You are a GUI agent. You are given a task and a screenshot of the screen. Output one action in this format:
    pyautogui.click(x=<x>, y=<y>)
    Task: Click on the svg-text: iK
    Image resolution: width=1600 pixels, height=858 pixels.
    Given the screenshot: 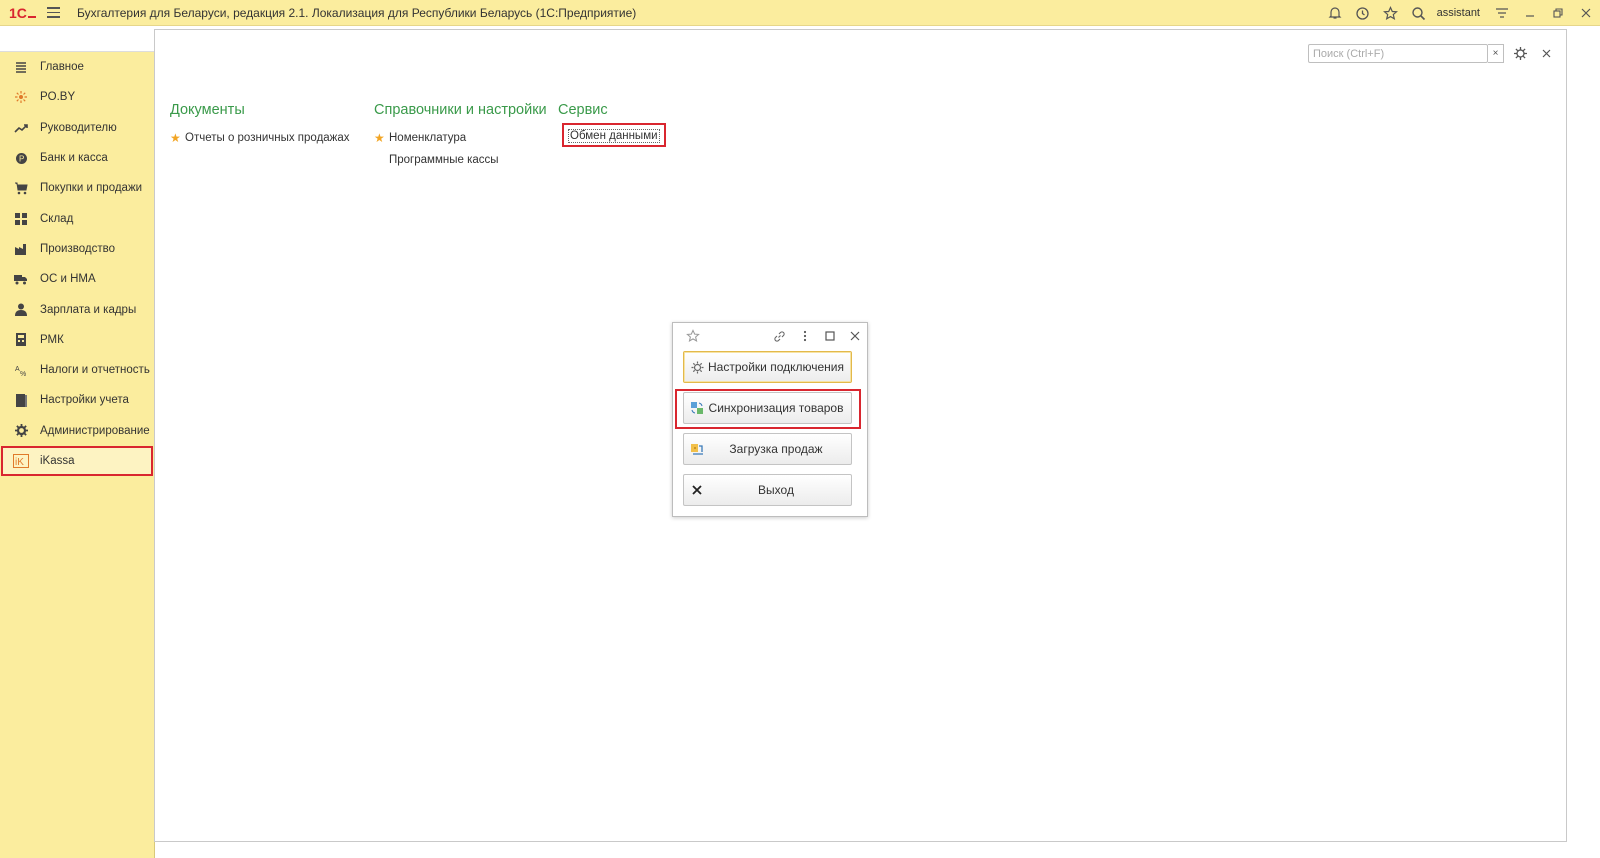 What is the action you would take?
    pyautogui.click(x=19, y=462)
    